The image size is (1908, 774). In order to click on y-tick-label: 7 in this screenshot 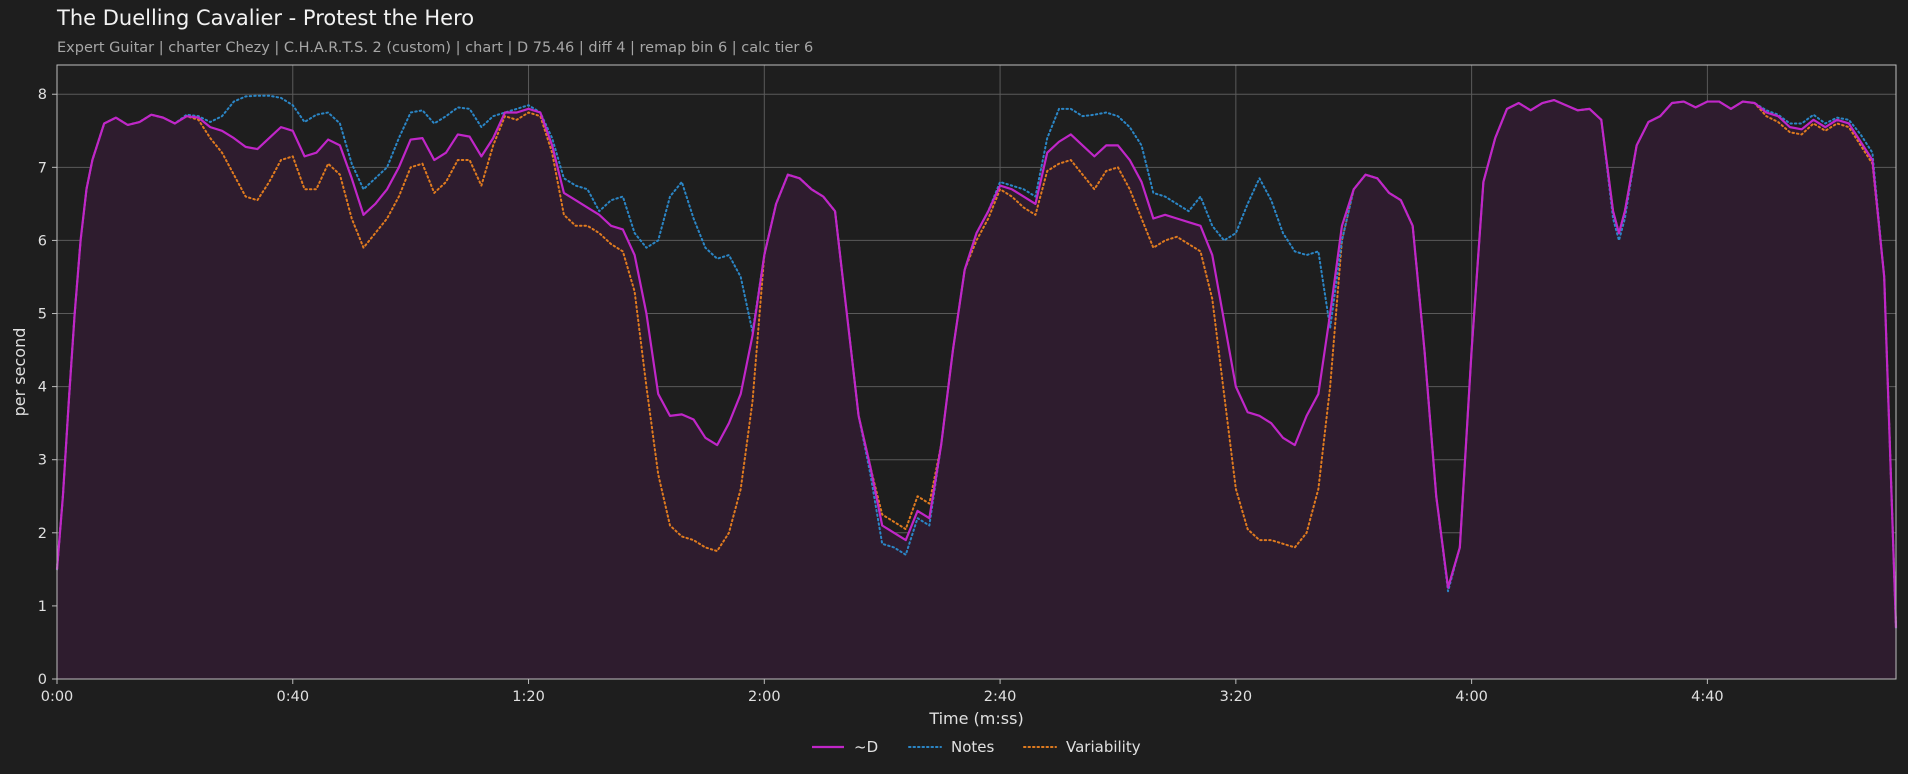, I will do `click(42, 168)`.